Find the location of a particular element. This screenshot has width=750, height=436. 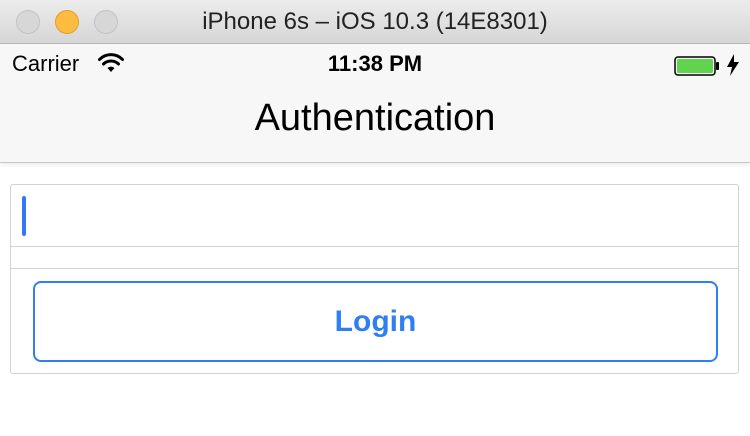

status-time: 11:38 PM is located at coordinates (375, 63).